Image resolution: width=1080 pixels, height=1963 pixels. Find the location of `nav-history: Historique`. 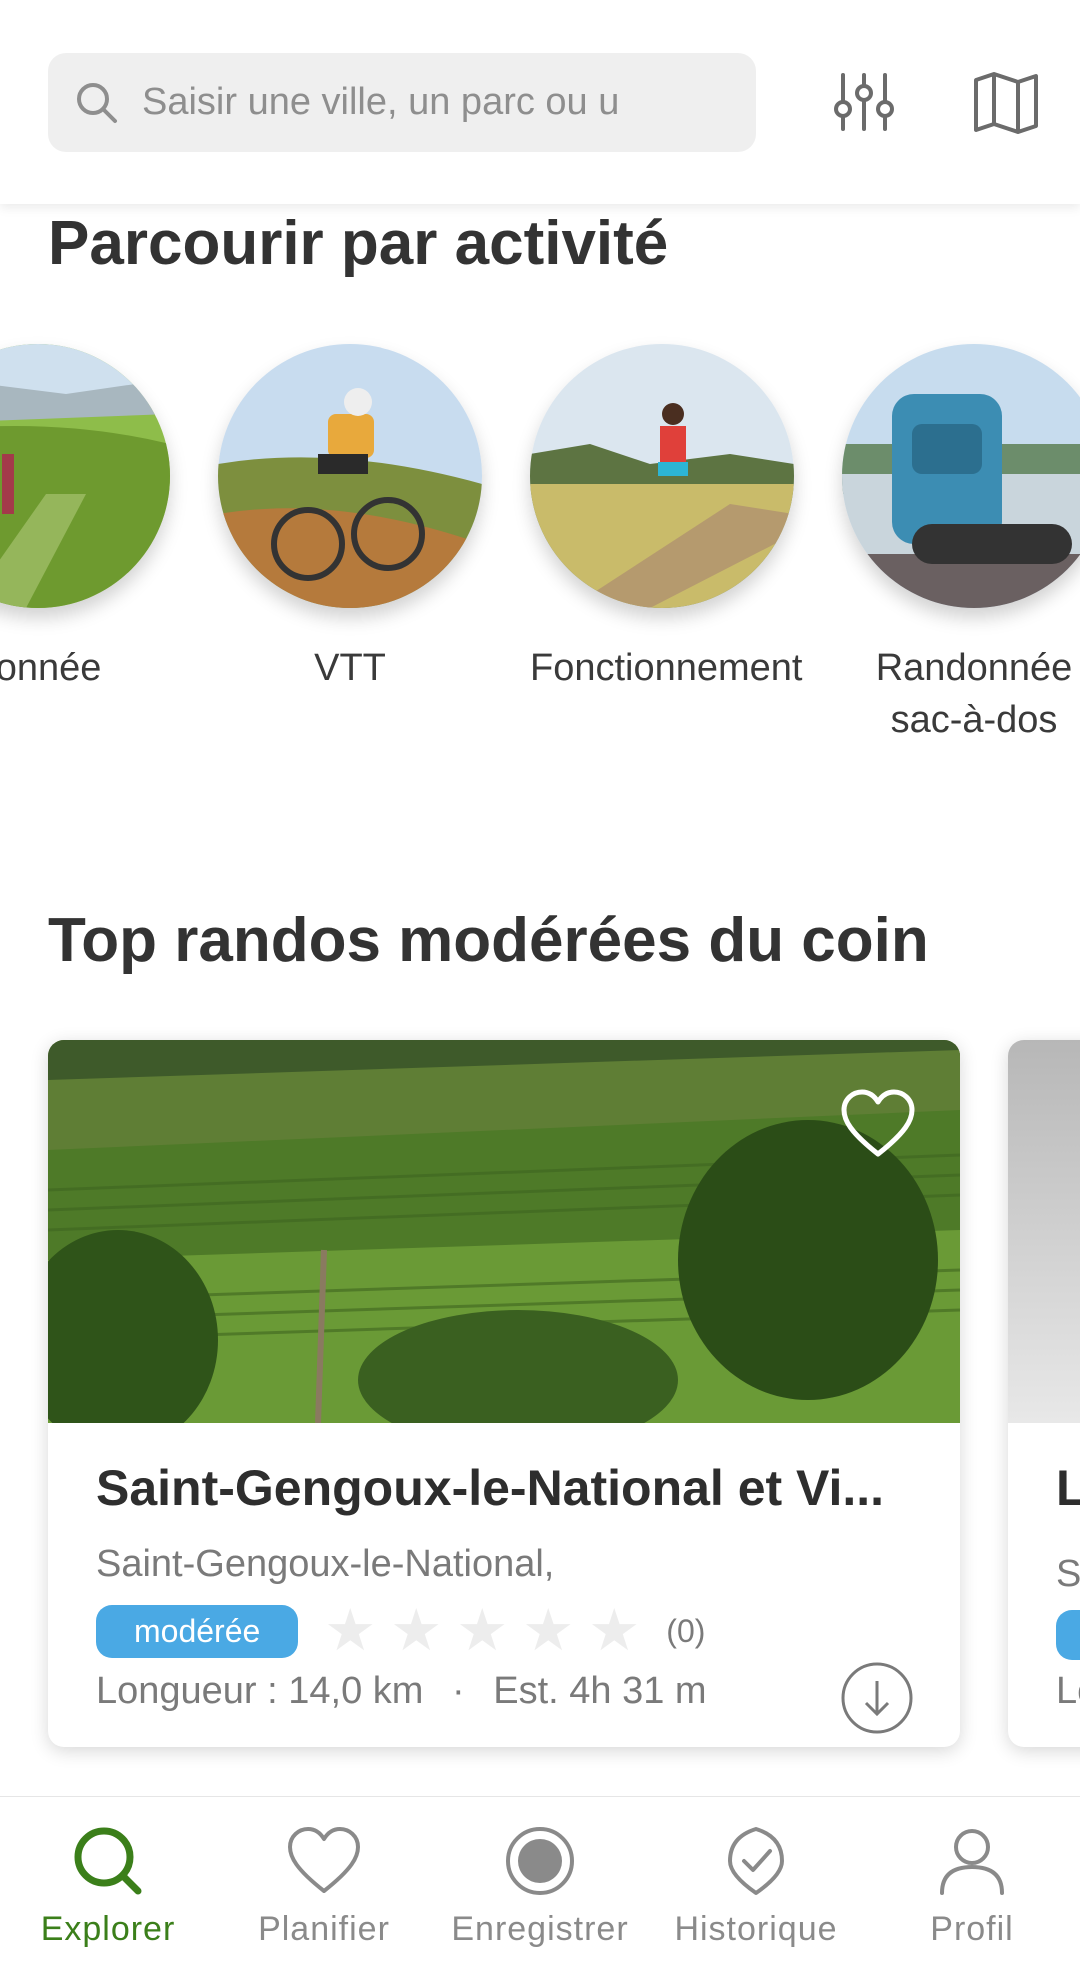

nav-history: Historique is located at coordinates (756, 1880).